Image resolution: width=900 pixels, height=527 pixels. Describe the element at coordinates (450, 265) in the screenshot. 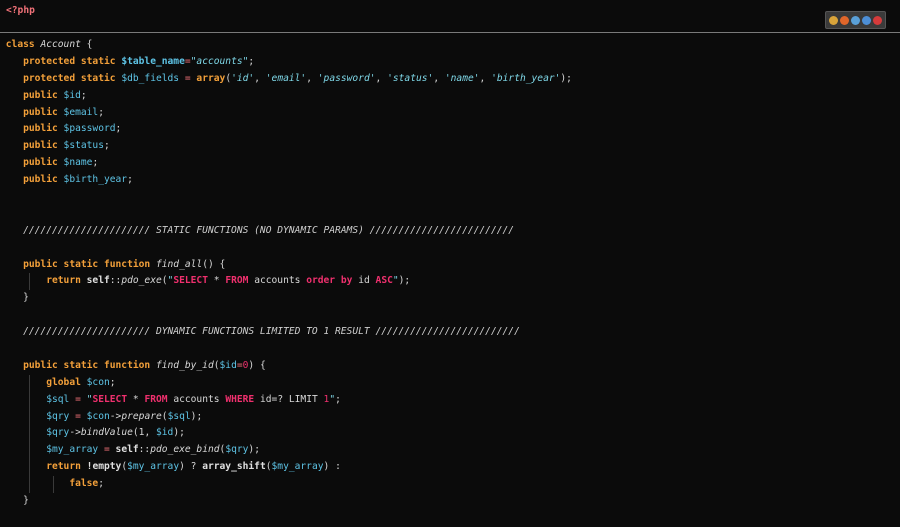

I see `code-line: public static function find_all() {` at that location.